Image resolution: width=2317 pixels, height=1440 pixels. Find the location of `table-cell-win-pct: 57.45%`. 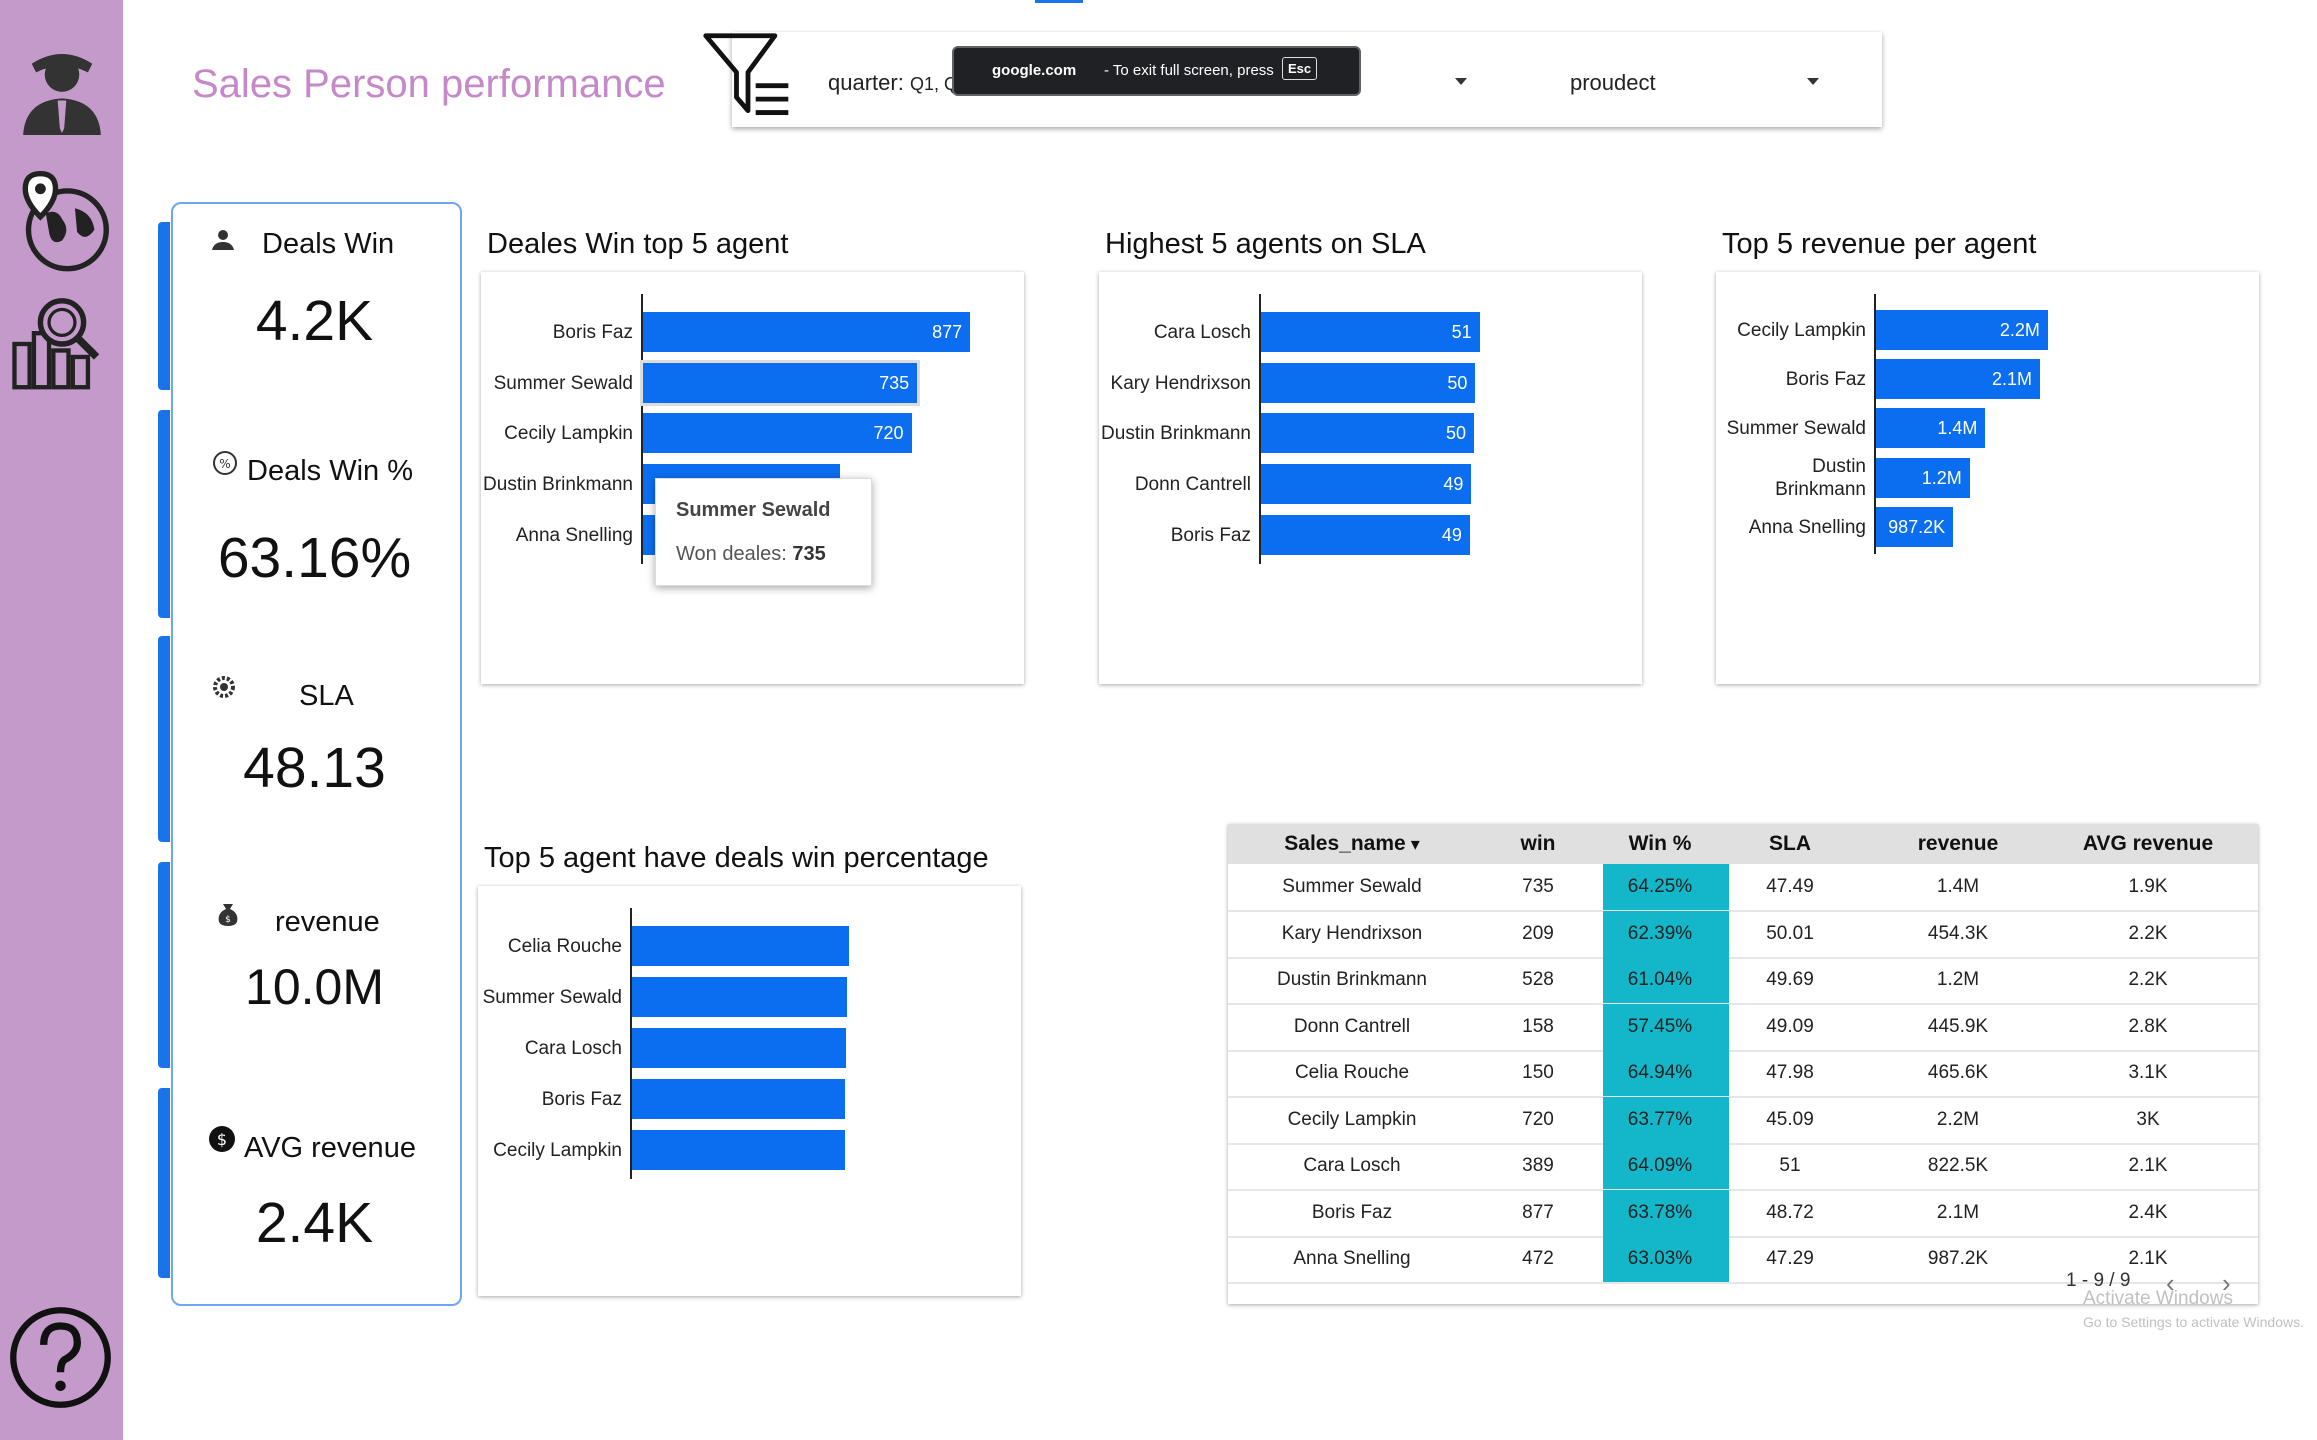

table-cell-win-pct: 57.45% is located at coordinates (1660, 1026).